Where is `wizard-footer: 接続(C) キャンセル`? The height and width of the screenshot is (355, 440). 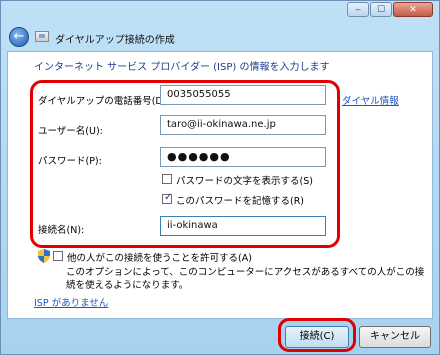 wizard-footer: 接続(C) キャンセル is located at coordinates (220, 337).